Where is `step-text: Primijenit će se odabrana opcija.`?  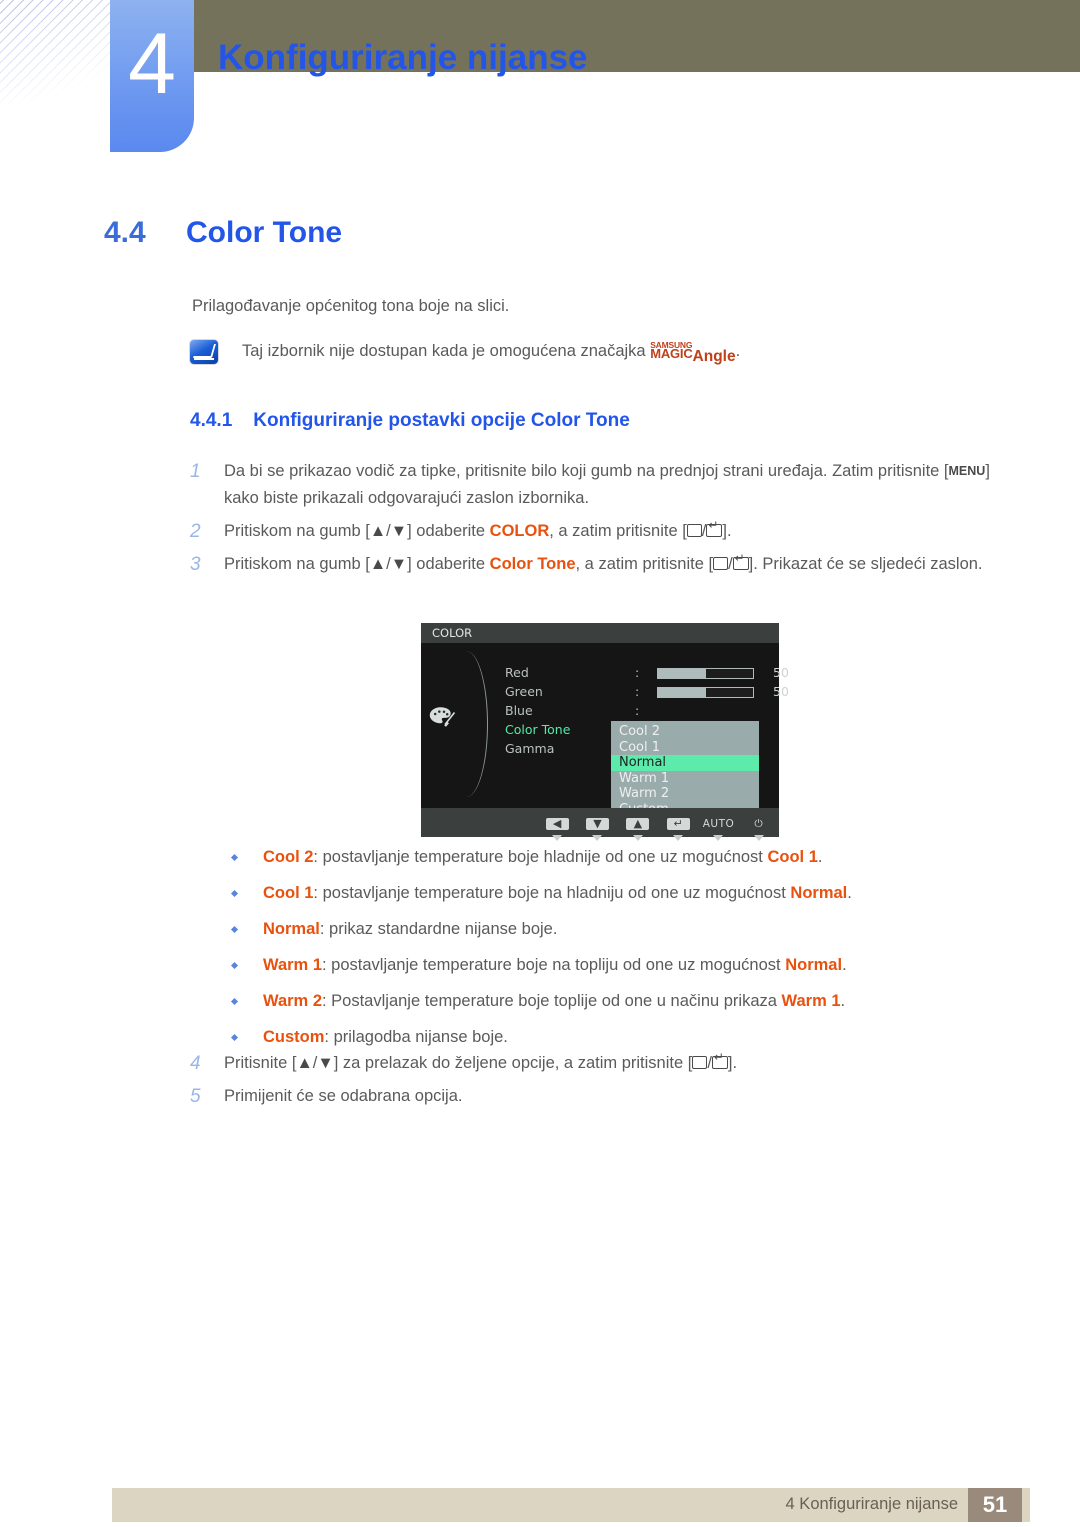
step-text: Primijenit će se odabrana opcija. is located at coordinates (343, 1096).